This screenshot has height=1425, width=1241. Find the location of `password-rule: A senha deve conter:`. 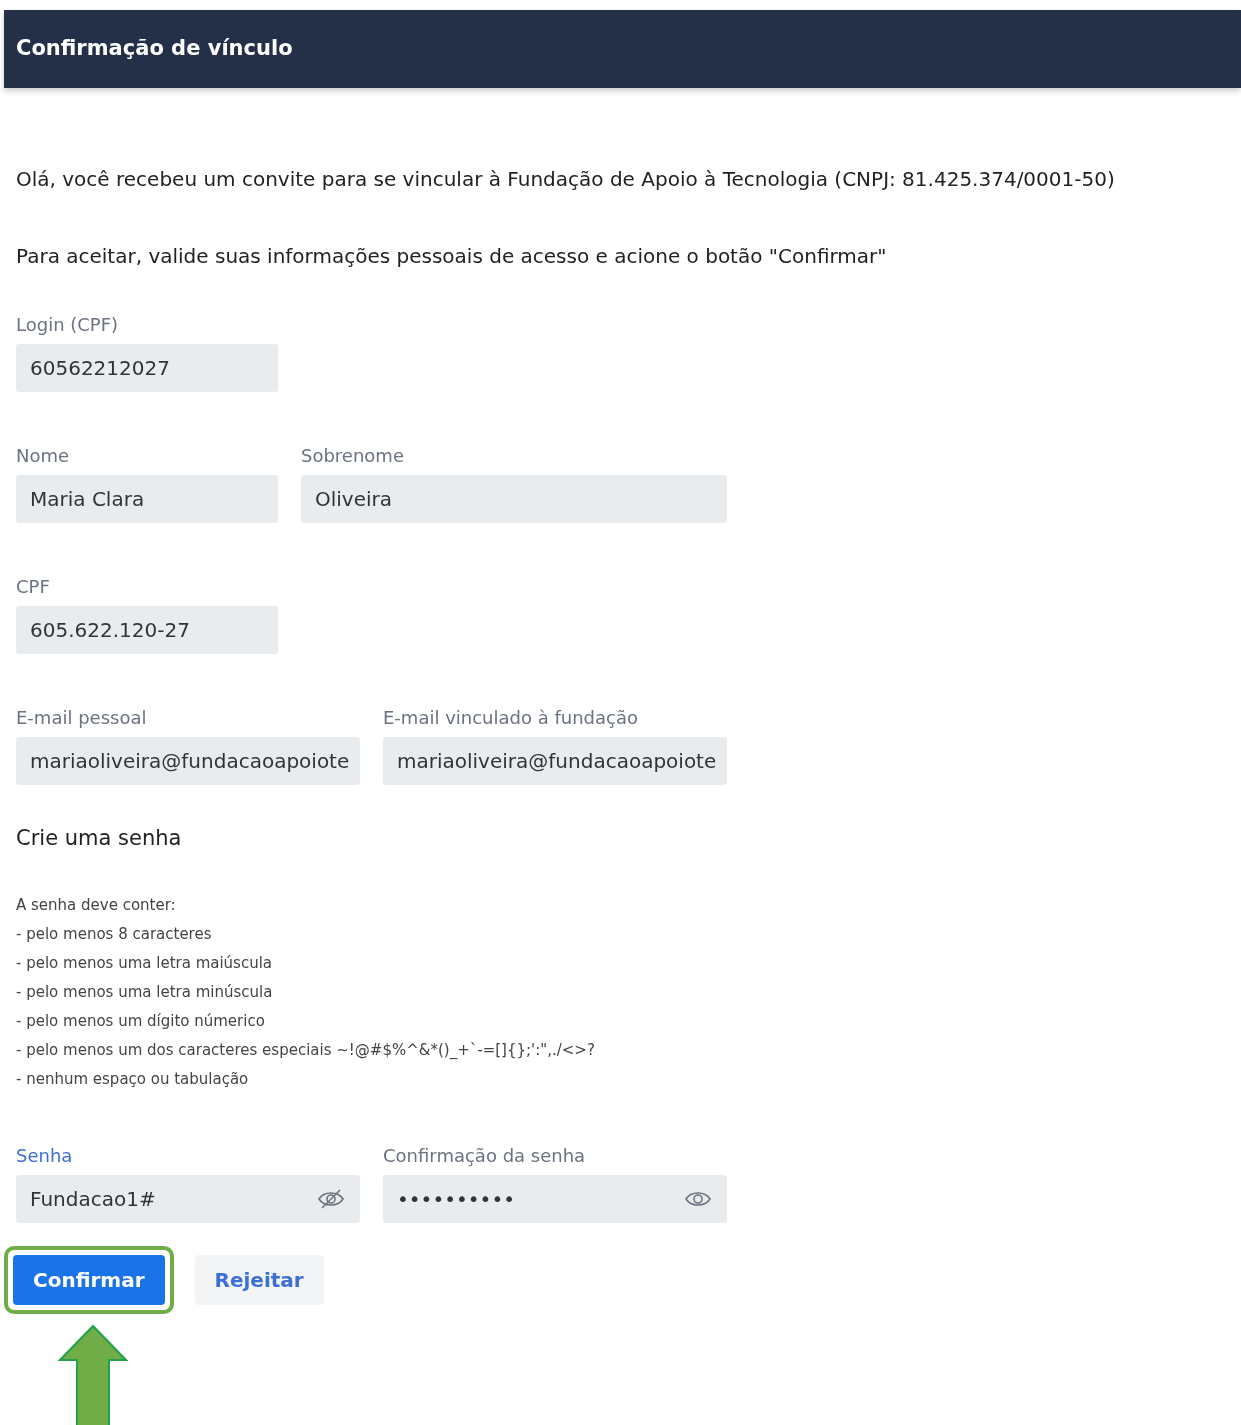

password-rule: A senha deve conter: is located at coordinates (96, 905).